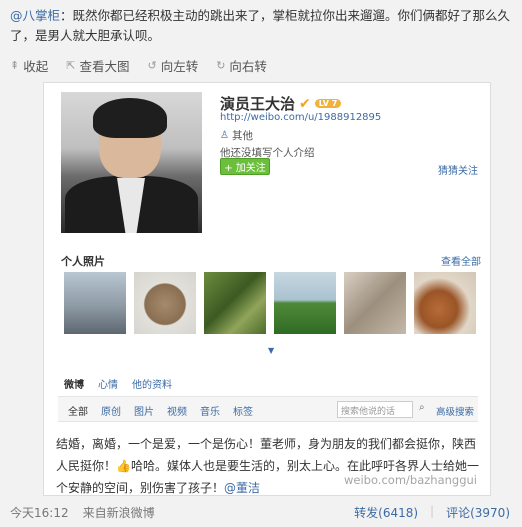 The width and height of the screenshot is (522, 527). I want to click on profile-name: 演员王大治 ✔ LV 7, so click(281, 103).